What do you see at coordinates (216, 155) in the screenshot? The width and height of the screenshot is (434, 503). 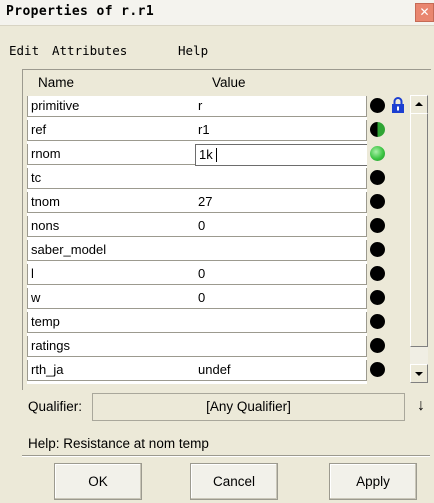 I see `text-caret` at bounding box center [216, 155].